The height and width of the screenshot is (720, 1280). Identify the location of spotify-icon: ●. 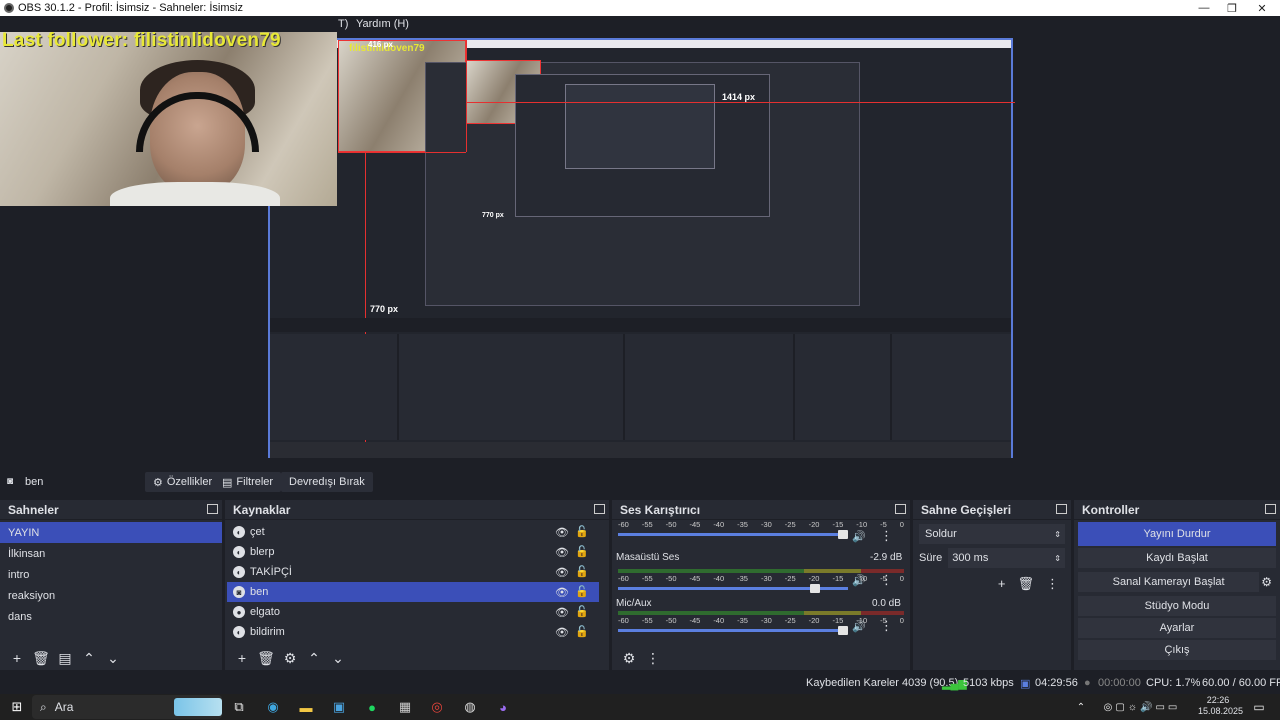
(372, 707).